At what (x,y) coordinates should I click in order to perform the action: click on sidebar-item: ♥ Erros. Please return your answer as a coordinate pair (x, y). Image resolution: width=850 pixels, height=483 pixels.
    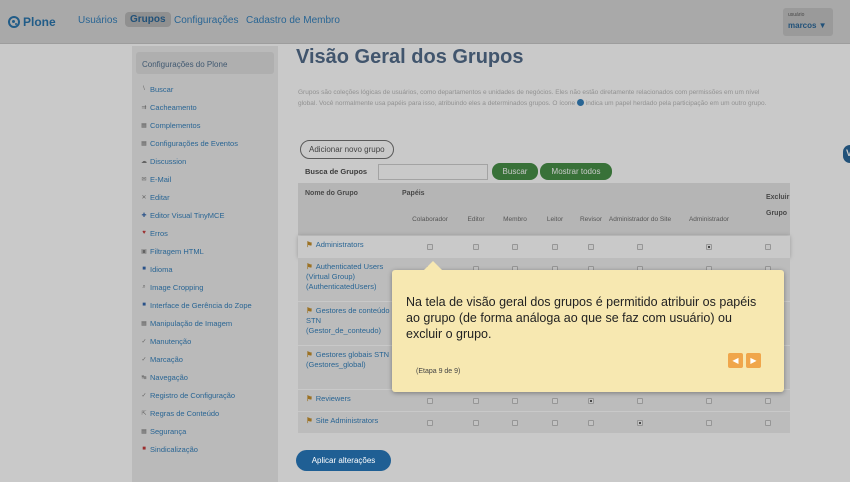
    Looking at the image, I should click on (194, 233).